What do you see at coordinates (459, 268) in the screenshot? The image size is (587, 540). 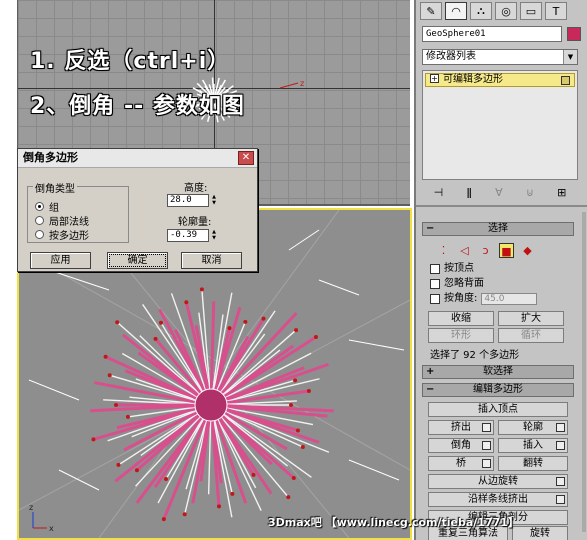 I see `by-vertex-label: 按顶点` at bounding box center [459, 268].